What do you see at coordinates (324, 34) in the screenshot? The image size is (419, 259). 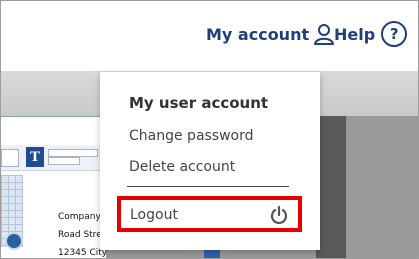 I see `user-icon` at bounding box center [324, 34].